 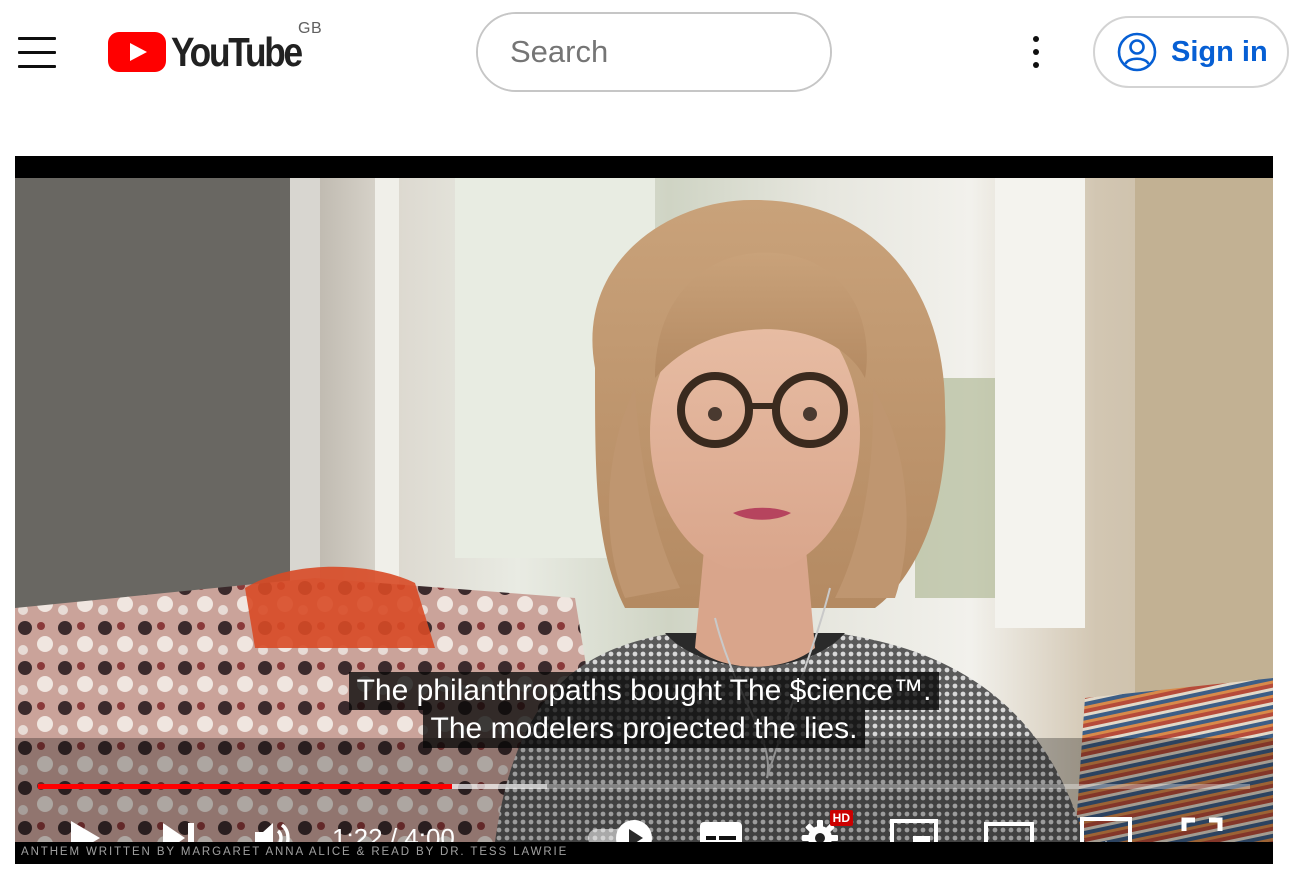 What do you see at coordinates (178, 832) in the screenshot?
I see `next-icon` at bounding box center [178, 832].